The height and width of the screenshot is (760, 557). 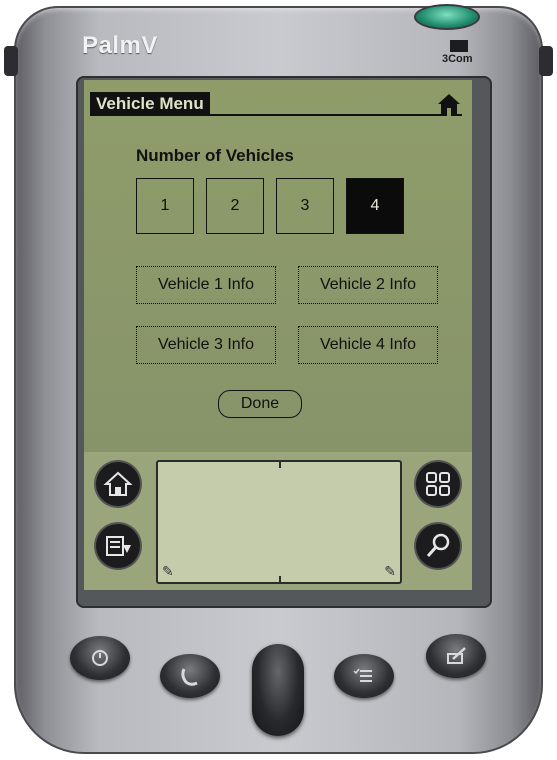 What do you see at coordinates (206, 285) in the screenshot?
I see `vehicle-1-info-button: Vehicle 1 Info` at bounding box center [206, 285].